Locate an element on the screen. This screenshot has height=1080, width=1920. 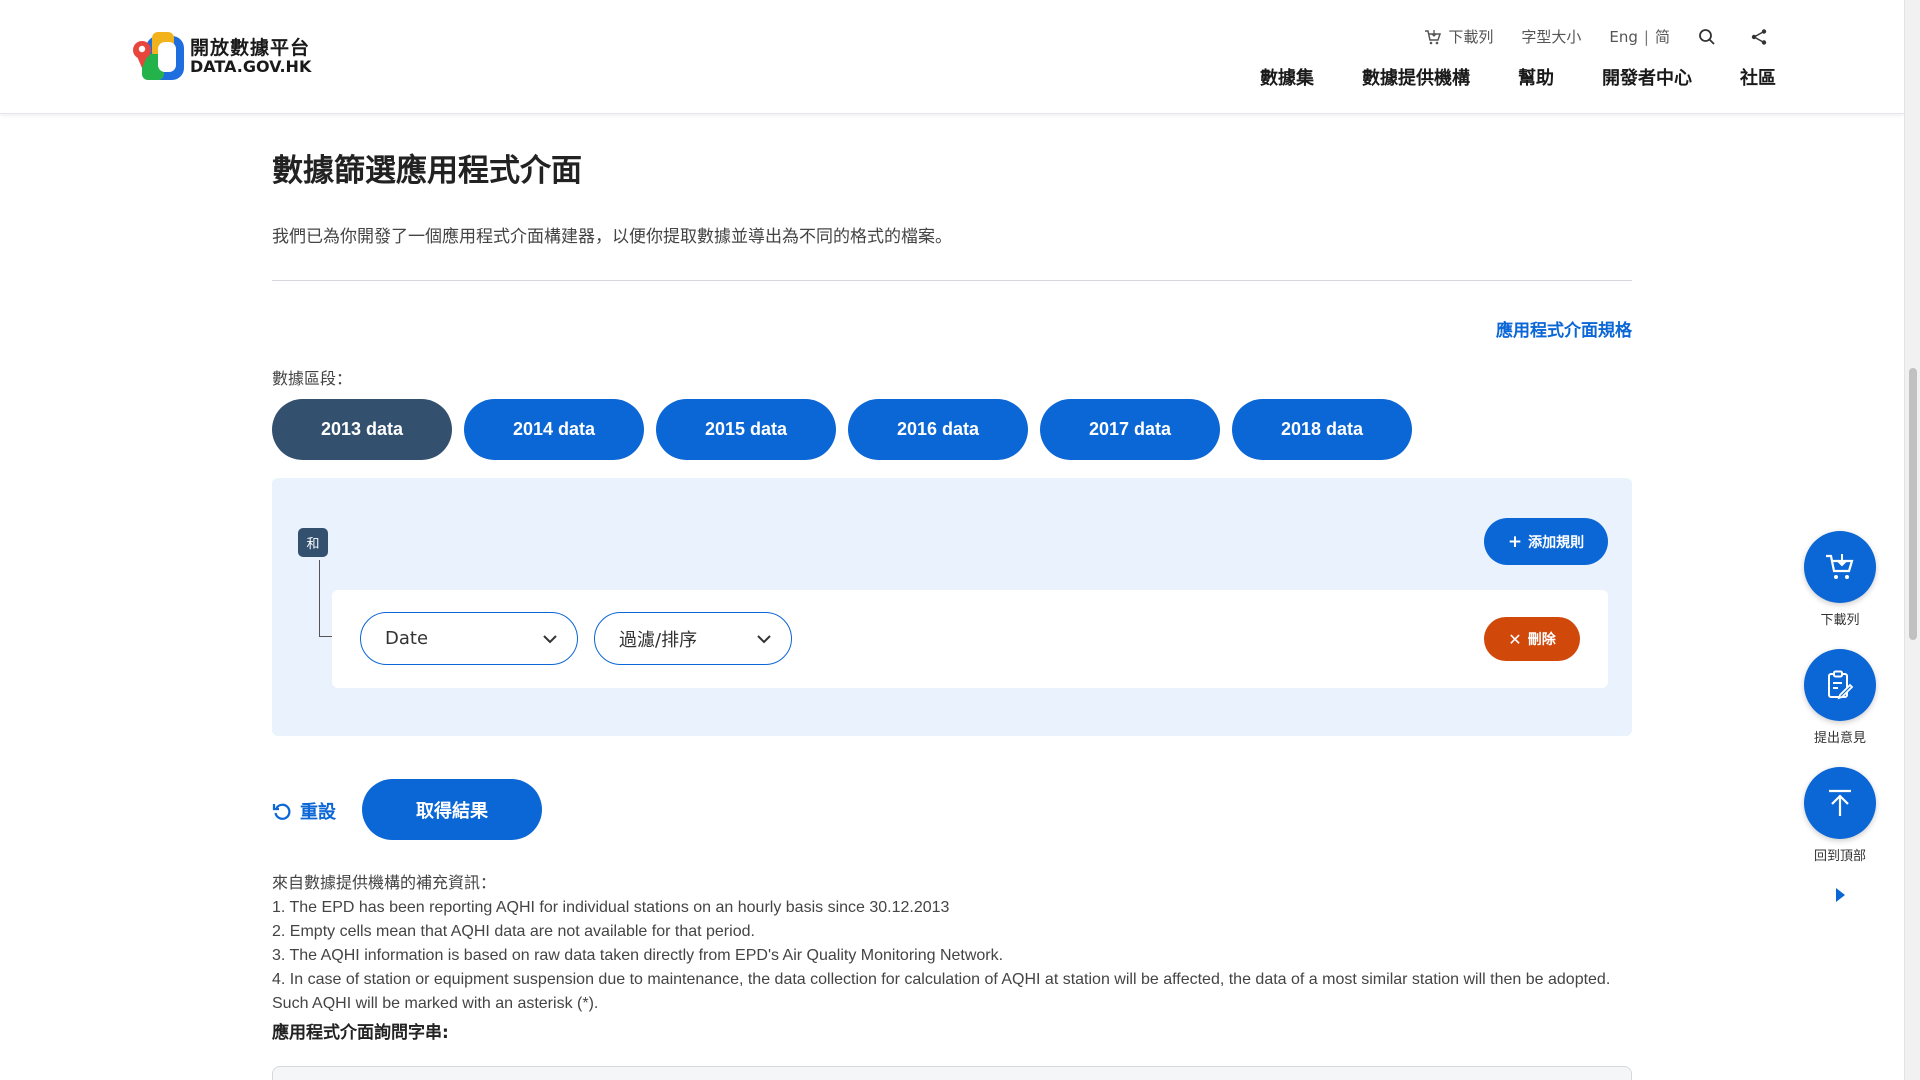
reset-button: 重設 is located at coordinates (304, 811).